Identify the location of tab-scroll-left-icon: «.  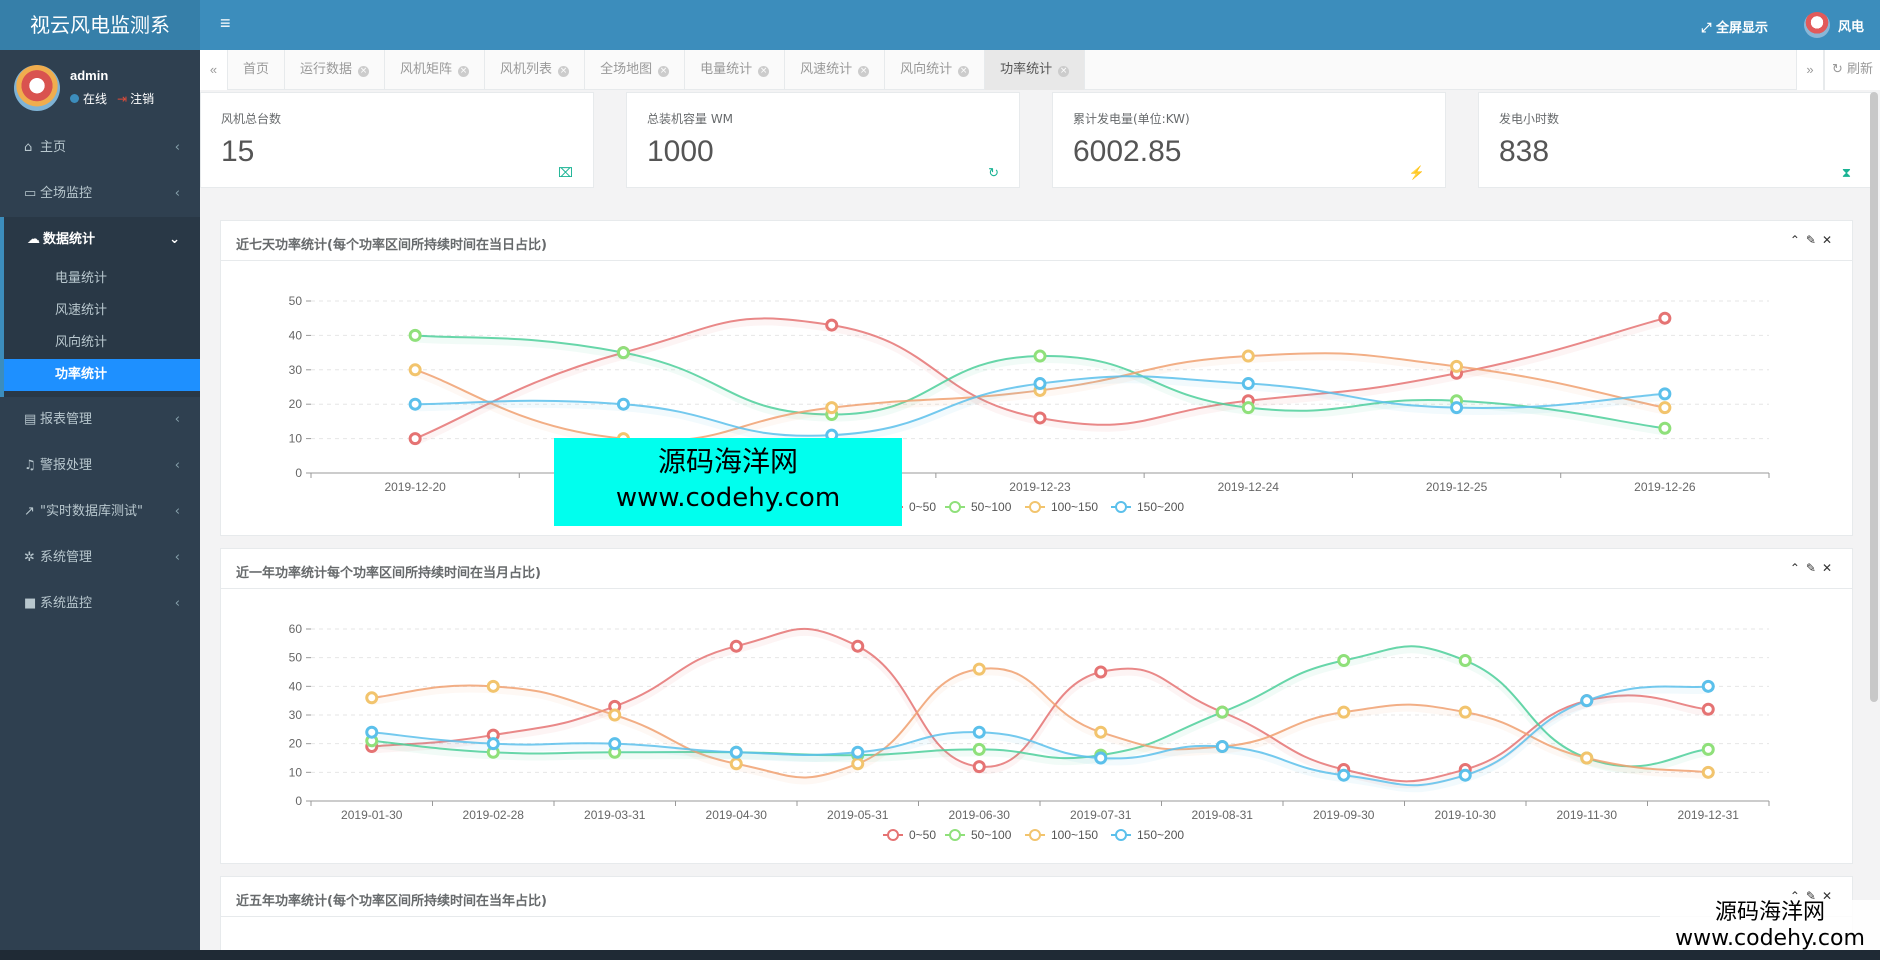
(214, 70).